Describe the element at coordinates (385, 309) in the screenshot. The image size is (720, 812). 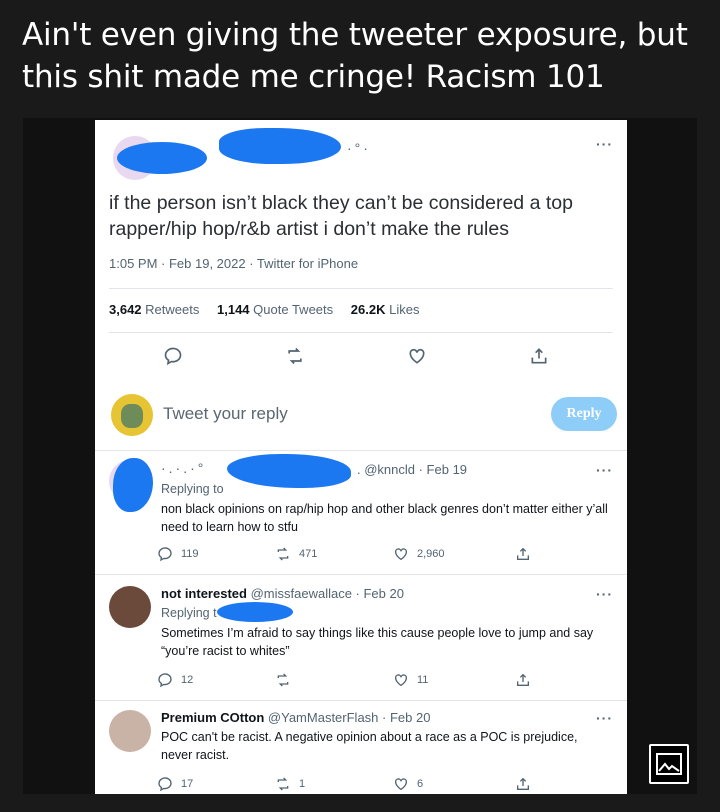
I see `likes-stat: 26.2K Likes` at that location.